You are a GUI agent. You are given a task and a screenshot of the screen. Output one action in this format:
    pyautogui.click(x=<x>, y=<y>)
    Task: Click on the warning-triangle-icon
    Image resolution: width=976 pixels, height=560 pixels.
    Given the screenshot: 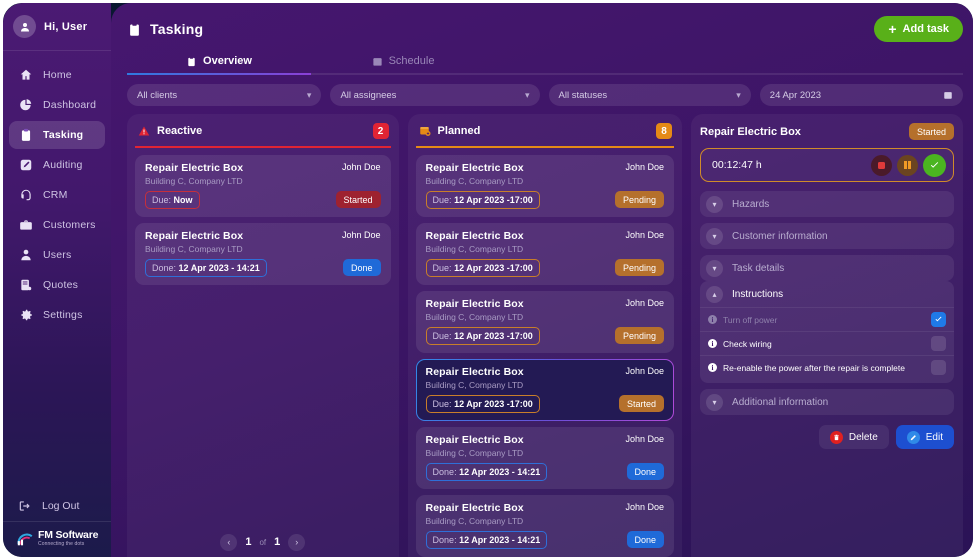 What is the action you would take?
    pyautogui.click(x=144, y=131)
    